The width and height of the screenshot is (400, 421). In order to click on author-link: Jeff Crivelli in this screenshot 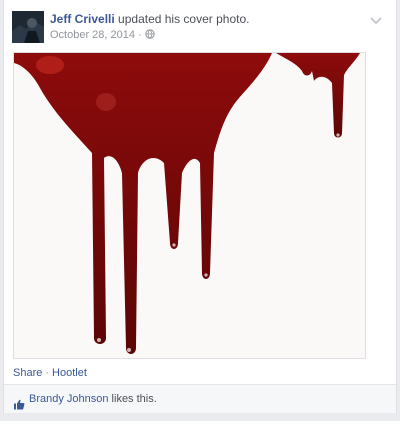, I will do `click(82, 19)`.